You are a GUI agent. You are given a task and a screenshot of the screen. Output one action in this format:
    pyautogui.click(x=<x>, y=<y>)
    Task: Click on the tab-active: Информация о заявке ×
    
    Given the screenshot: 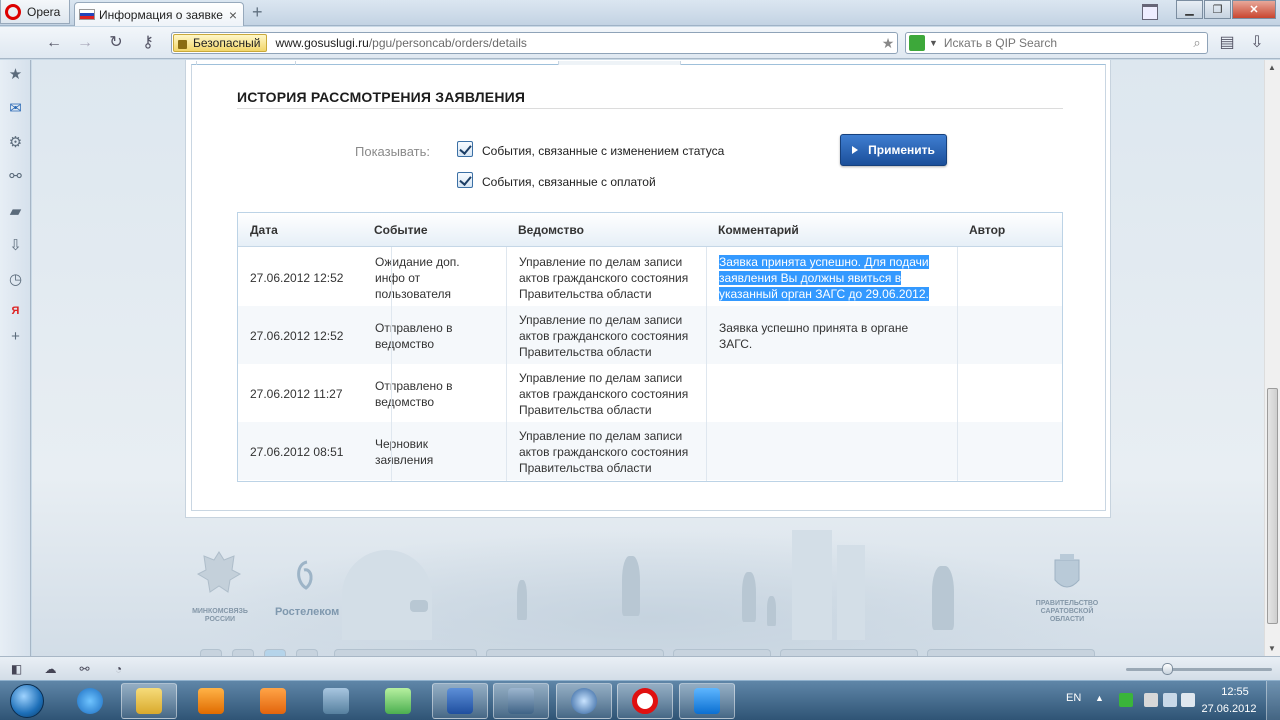 What is the action you would take?
    pyautogui.click(x=159, y=14)
    